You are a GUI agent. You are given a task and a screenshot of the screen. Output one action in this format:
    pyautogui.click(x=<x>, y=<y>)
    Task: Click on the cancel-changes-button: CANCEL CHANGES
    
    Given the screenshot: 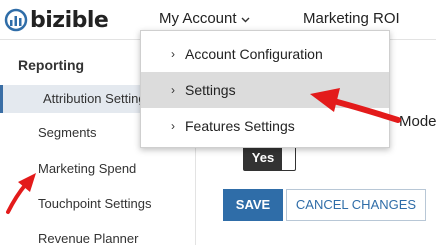 What is the action you would take?
    pyautogui.click(x=356, y=205)
    